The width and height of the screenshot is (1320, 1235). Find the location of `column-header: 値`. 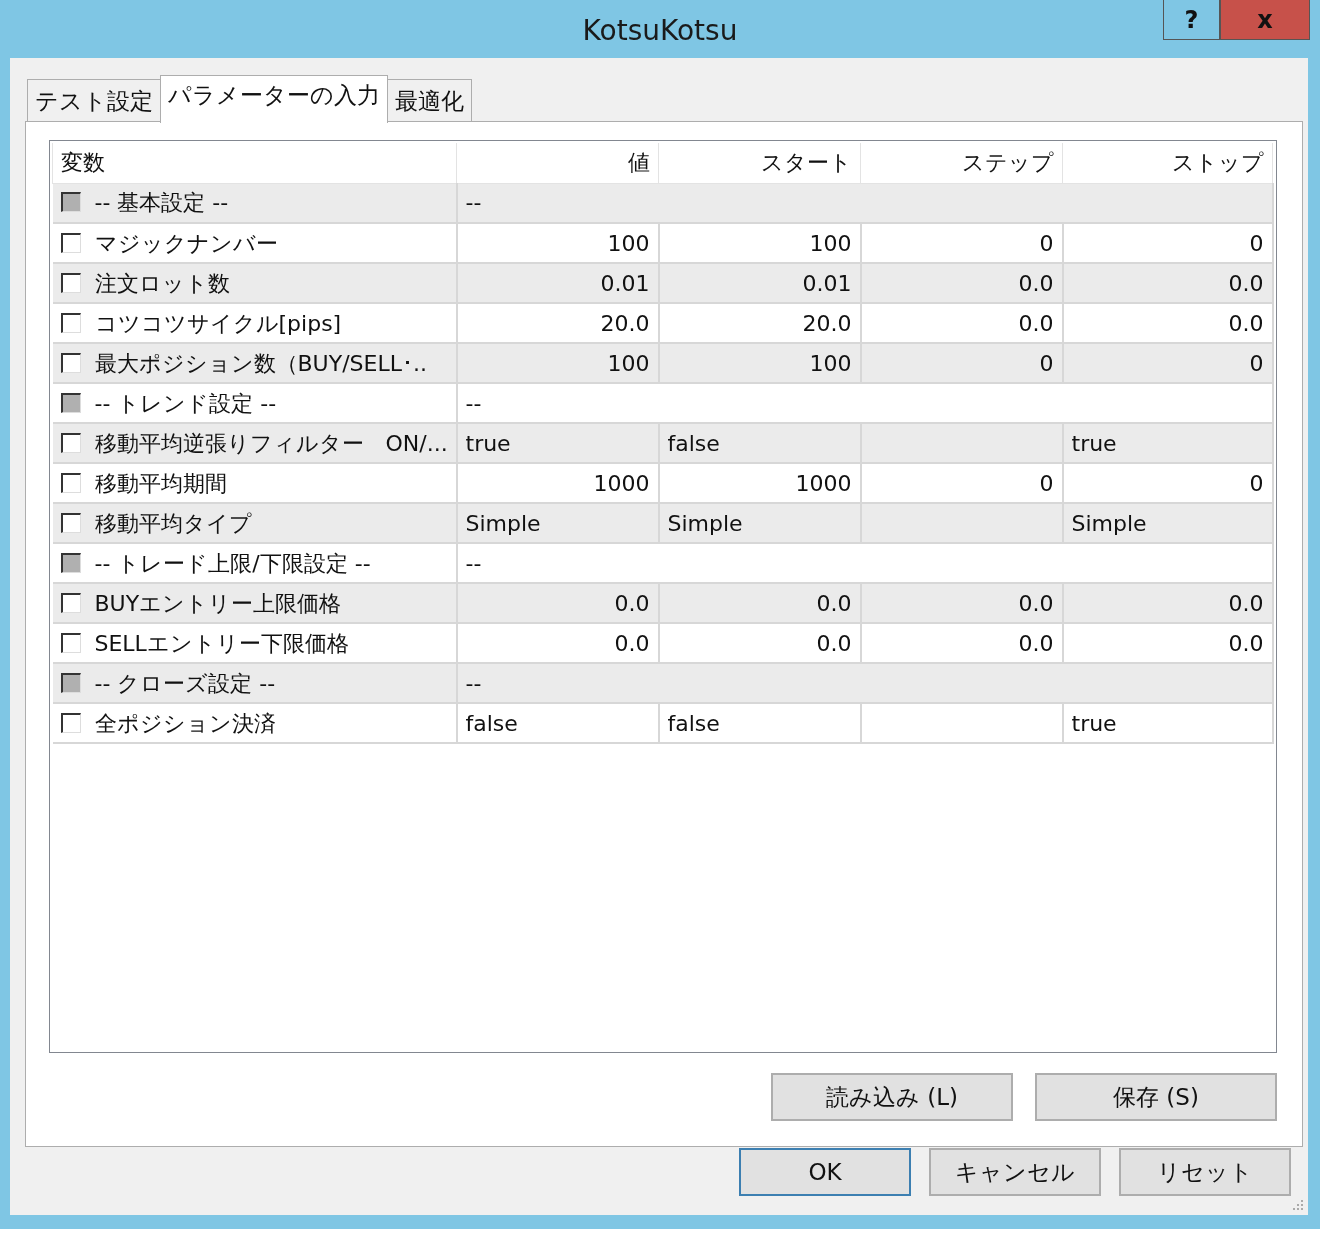

column-header: 値 is located at coordinates (557, 163).